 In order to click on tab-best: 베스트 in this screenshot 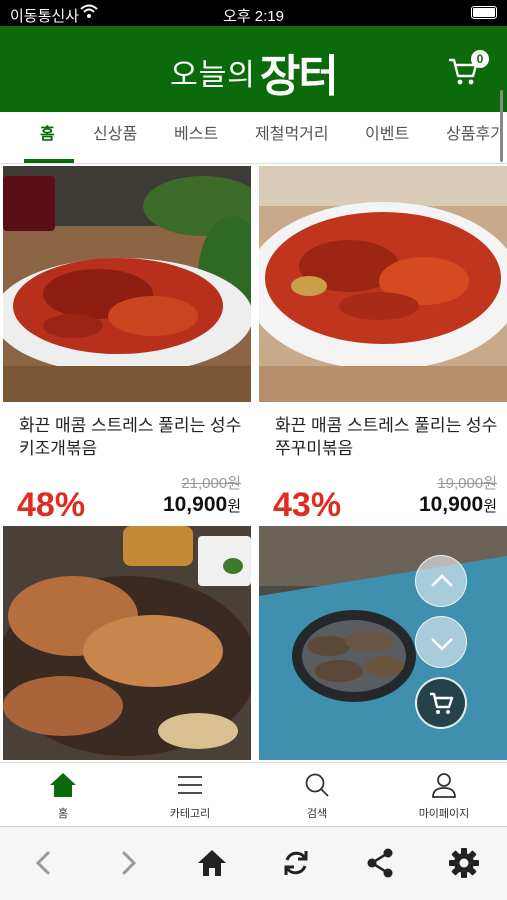, I will do `click(196, 138)`.